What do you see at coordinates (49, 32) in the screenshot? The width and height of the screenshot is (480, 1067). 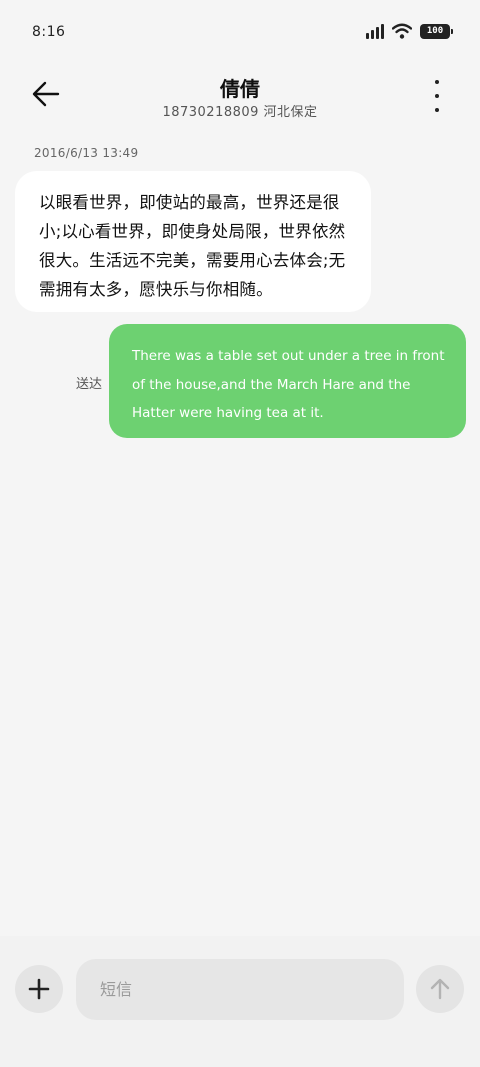 I see `status-time: 8:16` at bounding box center [49, 32].